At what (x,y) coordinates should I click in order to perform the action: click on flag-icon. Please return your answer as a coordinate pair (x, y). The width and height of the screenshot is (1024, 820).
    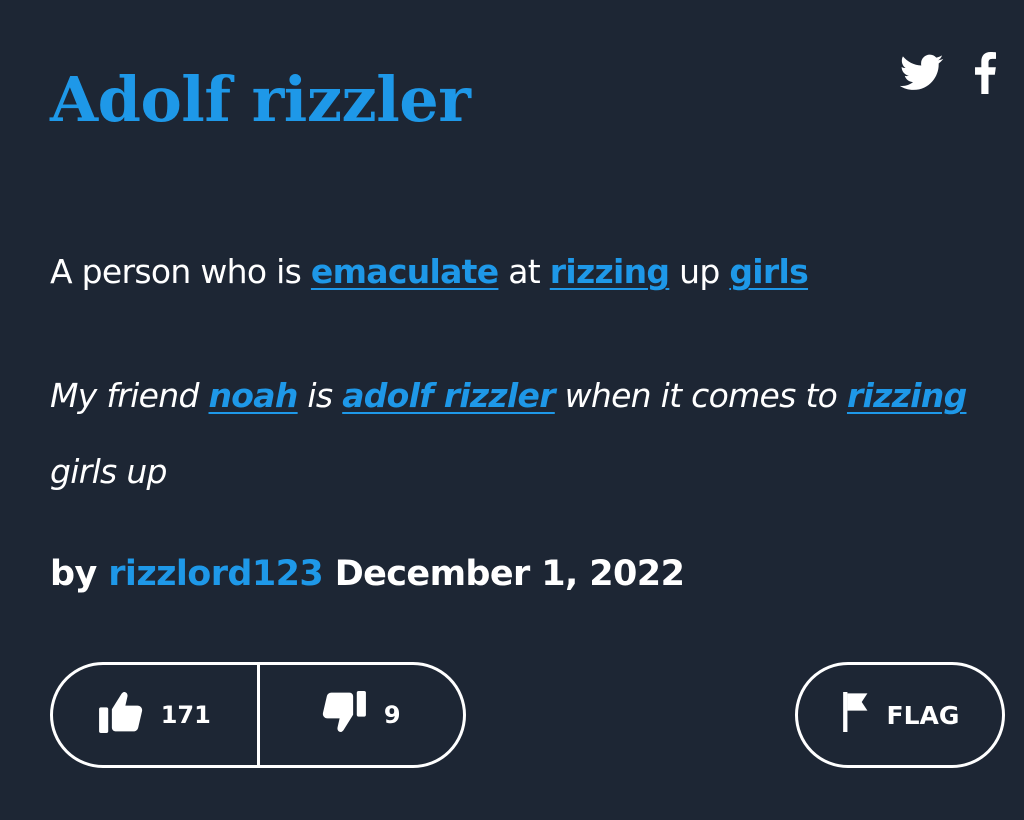
    Looking at the image, I should click on (856, 715).